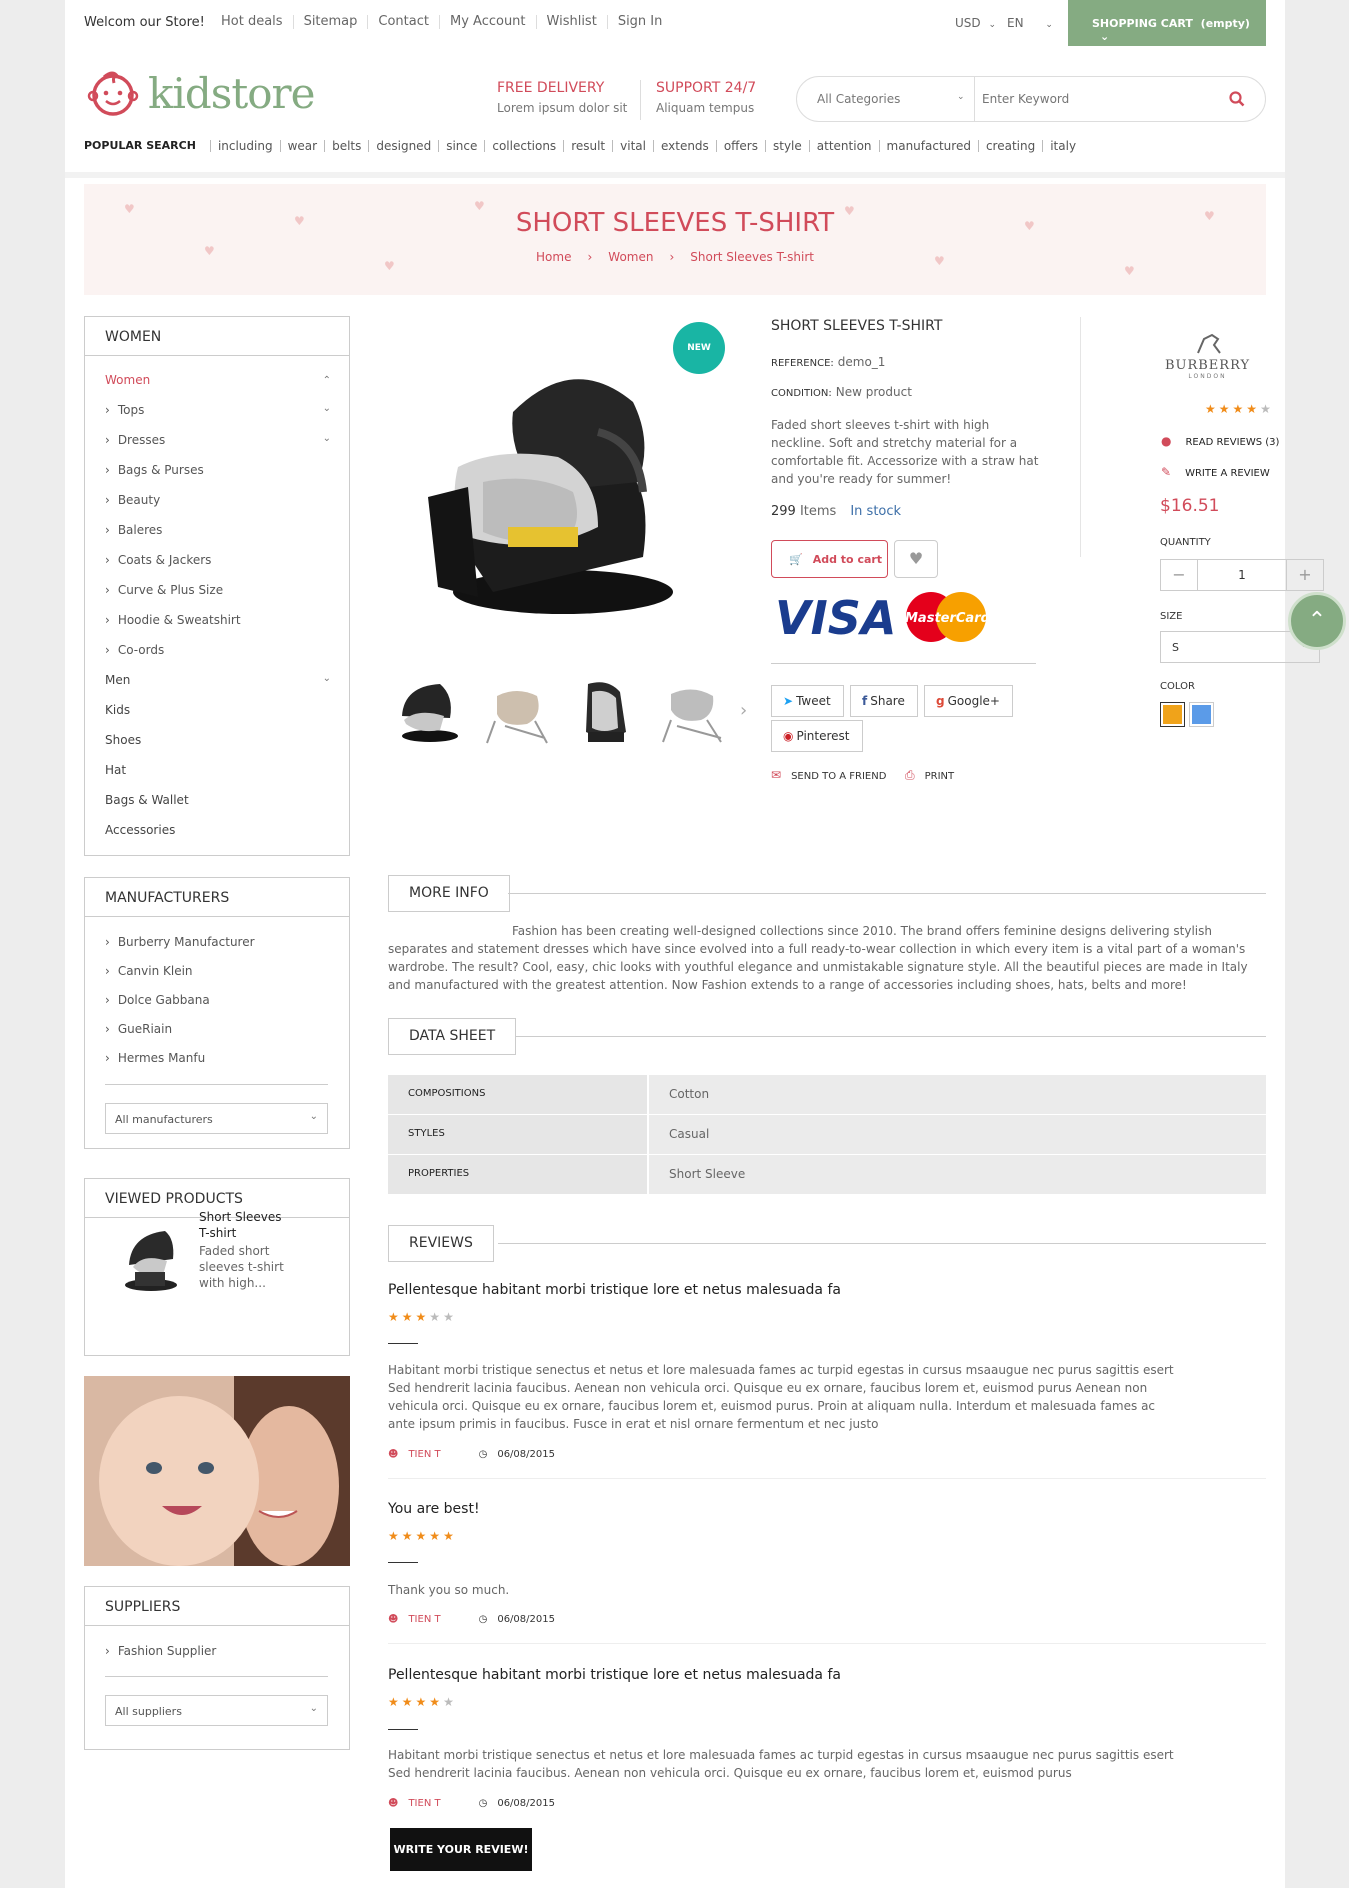 This screenshot has height=1888, width=1349. What do you see at coordinates (158, 560) in the screenshot?
I see `category-coats-jackers: › Coats & Jackers` at bounding box center [158, 560].